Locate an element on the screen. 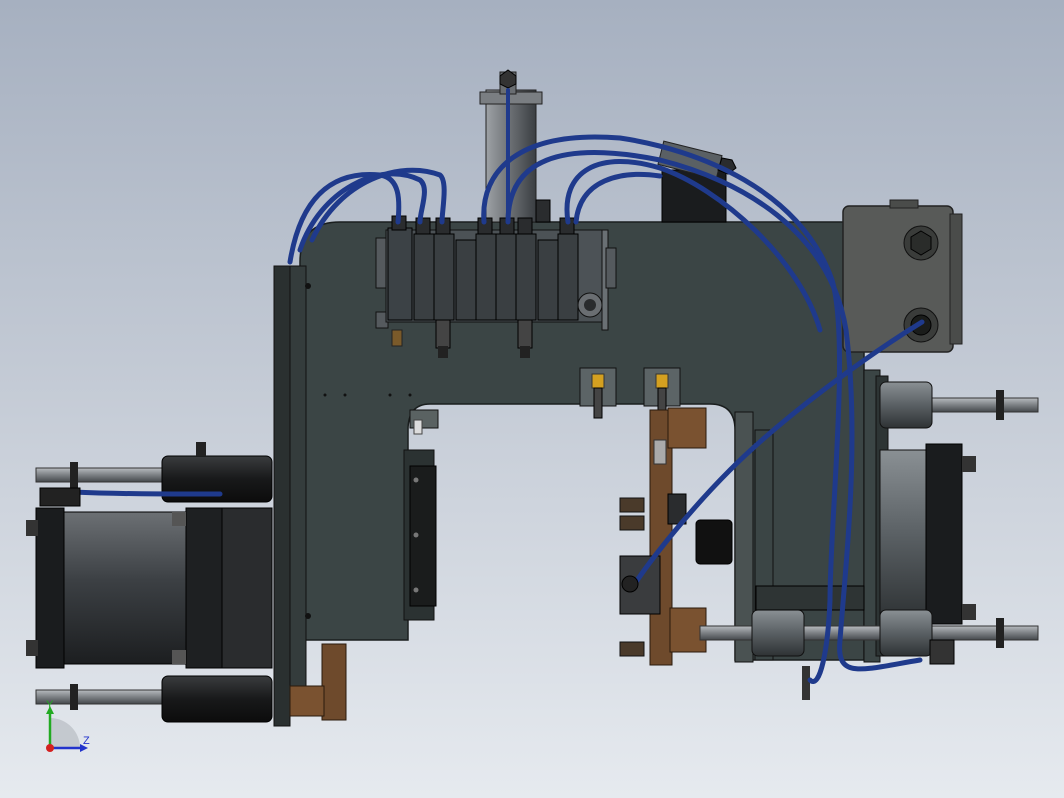  sensor-bracket-left is located at coordinates (598, 393).